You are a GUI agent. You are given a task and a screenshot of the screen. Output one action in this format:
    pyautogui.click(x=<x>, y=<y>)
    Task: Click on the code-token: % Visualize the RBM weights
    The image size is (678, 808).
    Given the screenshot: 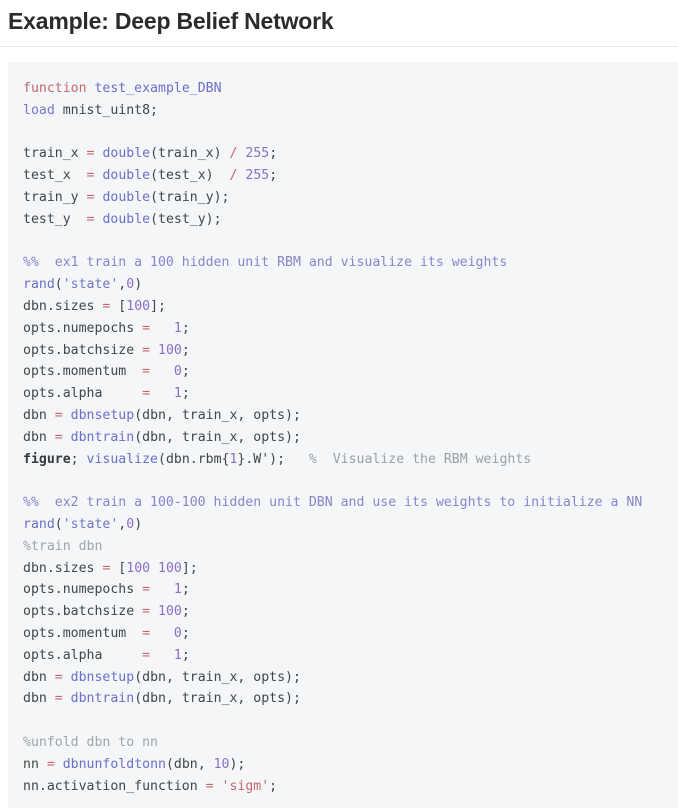 What is the action you would take?
    pyautogui.click(x=420, y=459)
    